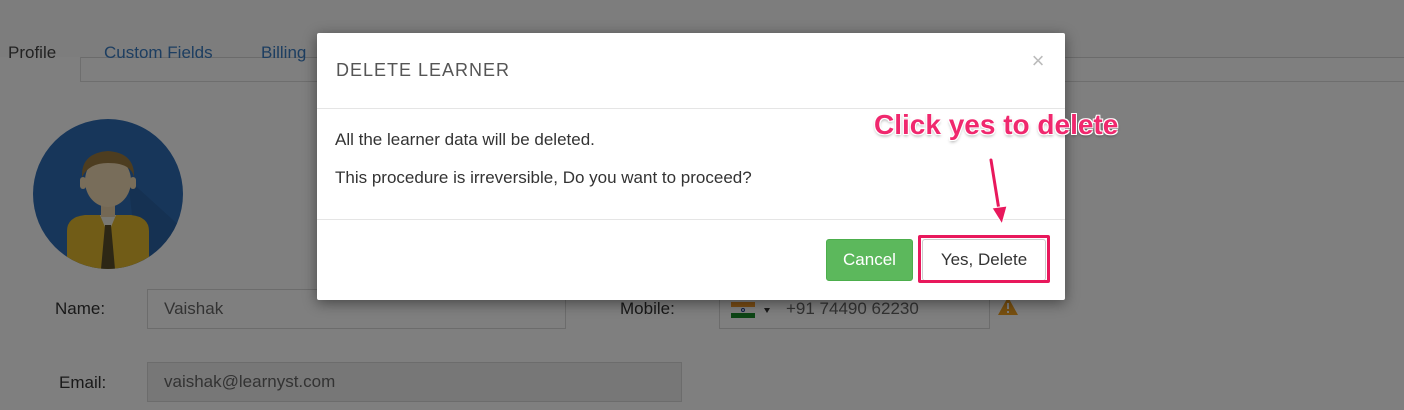  I want to click on annotation-arrow-icon, so click(998, 192).